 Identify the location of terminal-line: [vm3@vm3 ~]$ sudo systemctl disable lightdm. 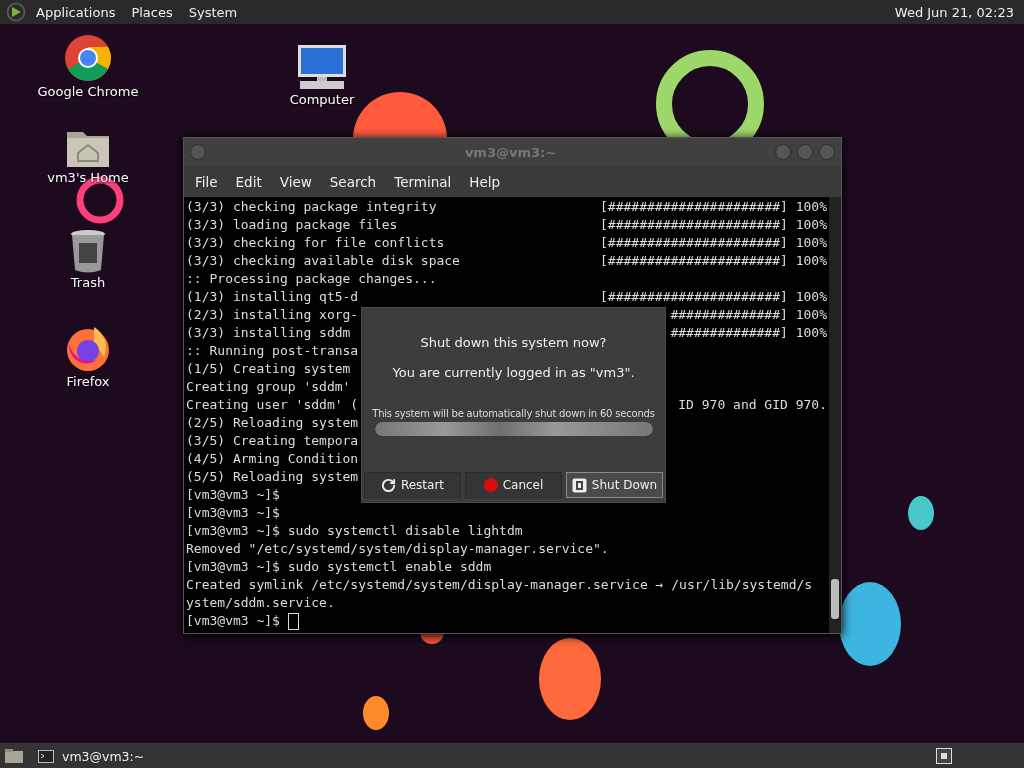
(354, 531).